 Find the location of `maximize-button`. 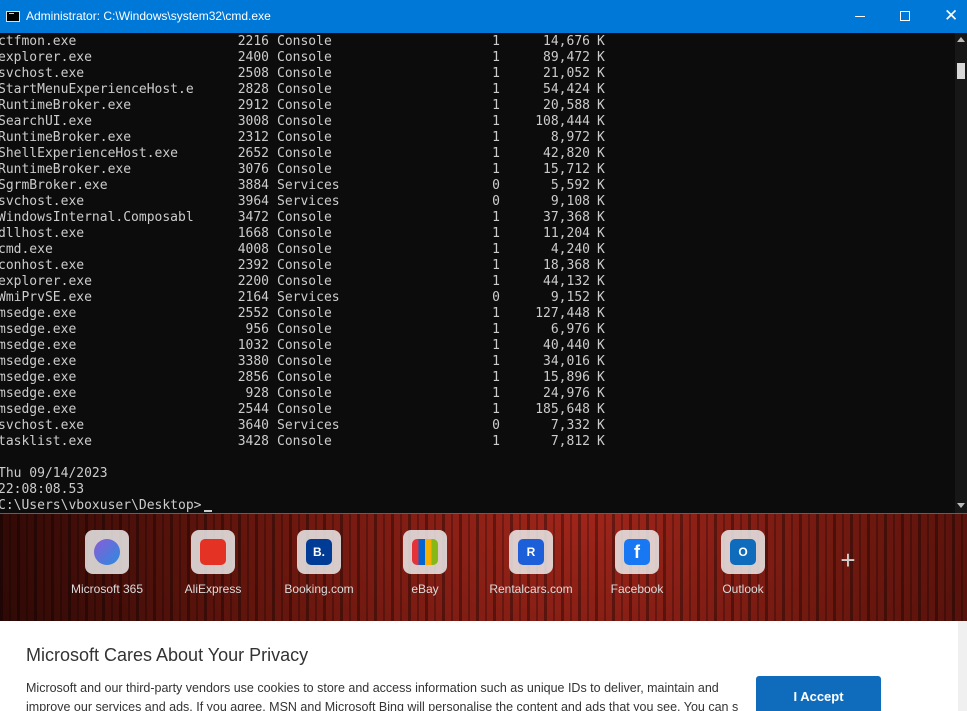

maximize-button is located at coordinates (906, 16).